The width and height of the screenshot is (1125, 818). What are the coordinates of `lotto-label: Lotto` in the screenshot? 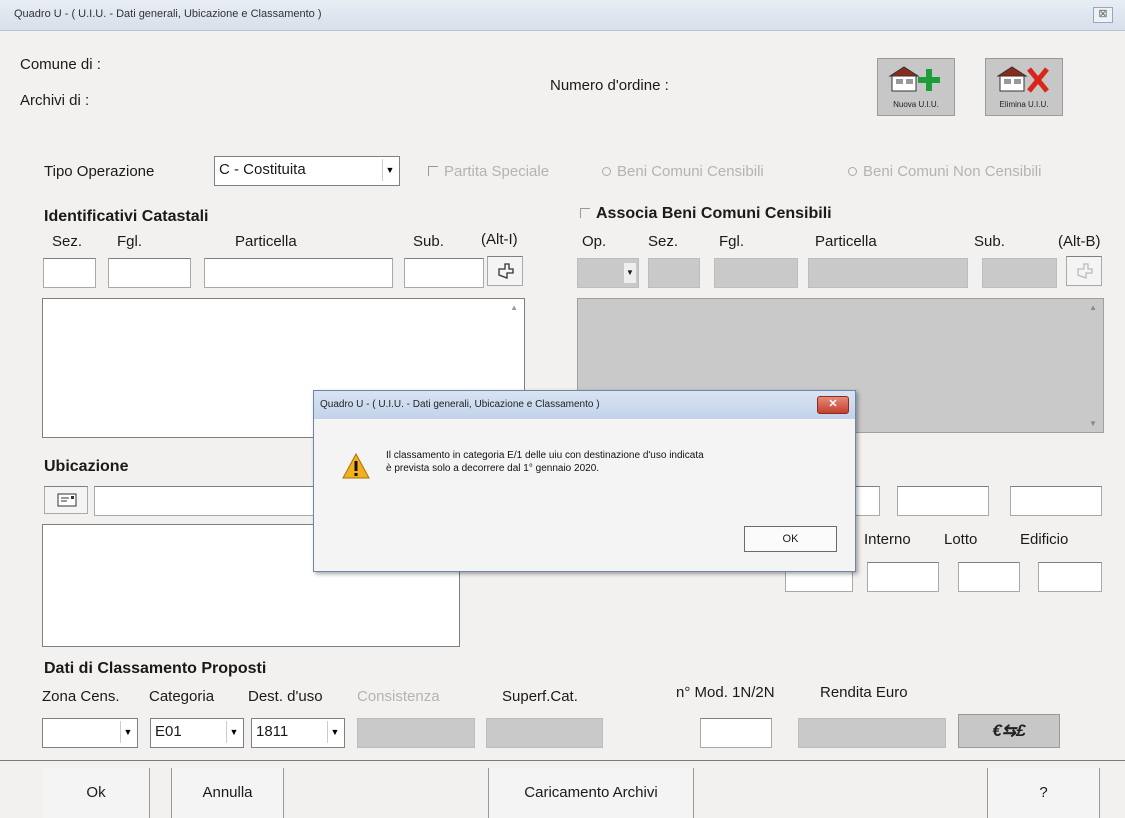 It's located at (961, 539).